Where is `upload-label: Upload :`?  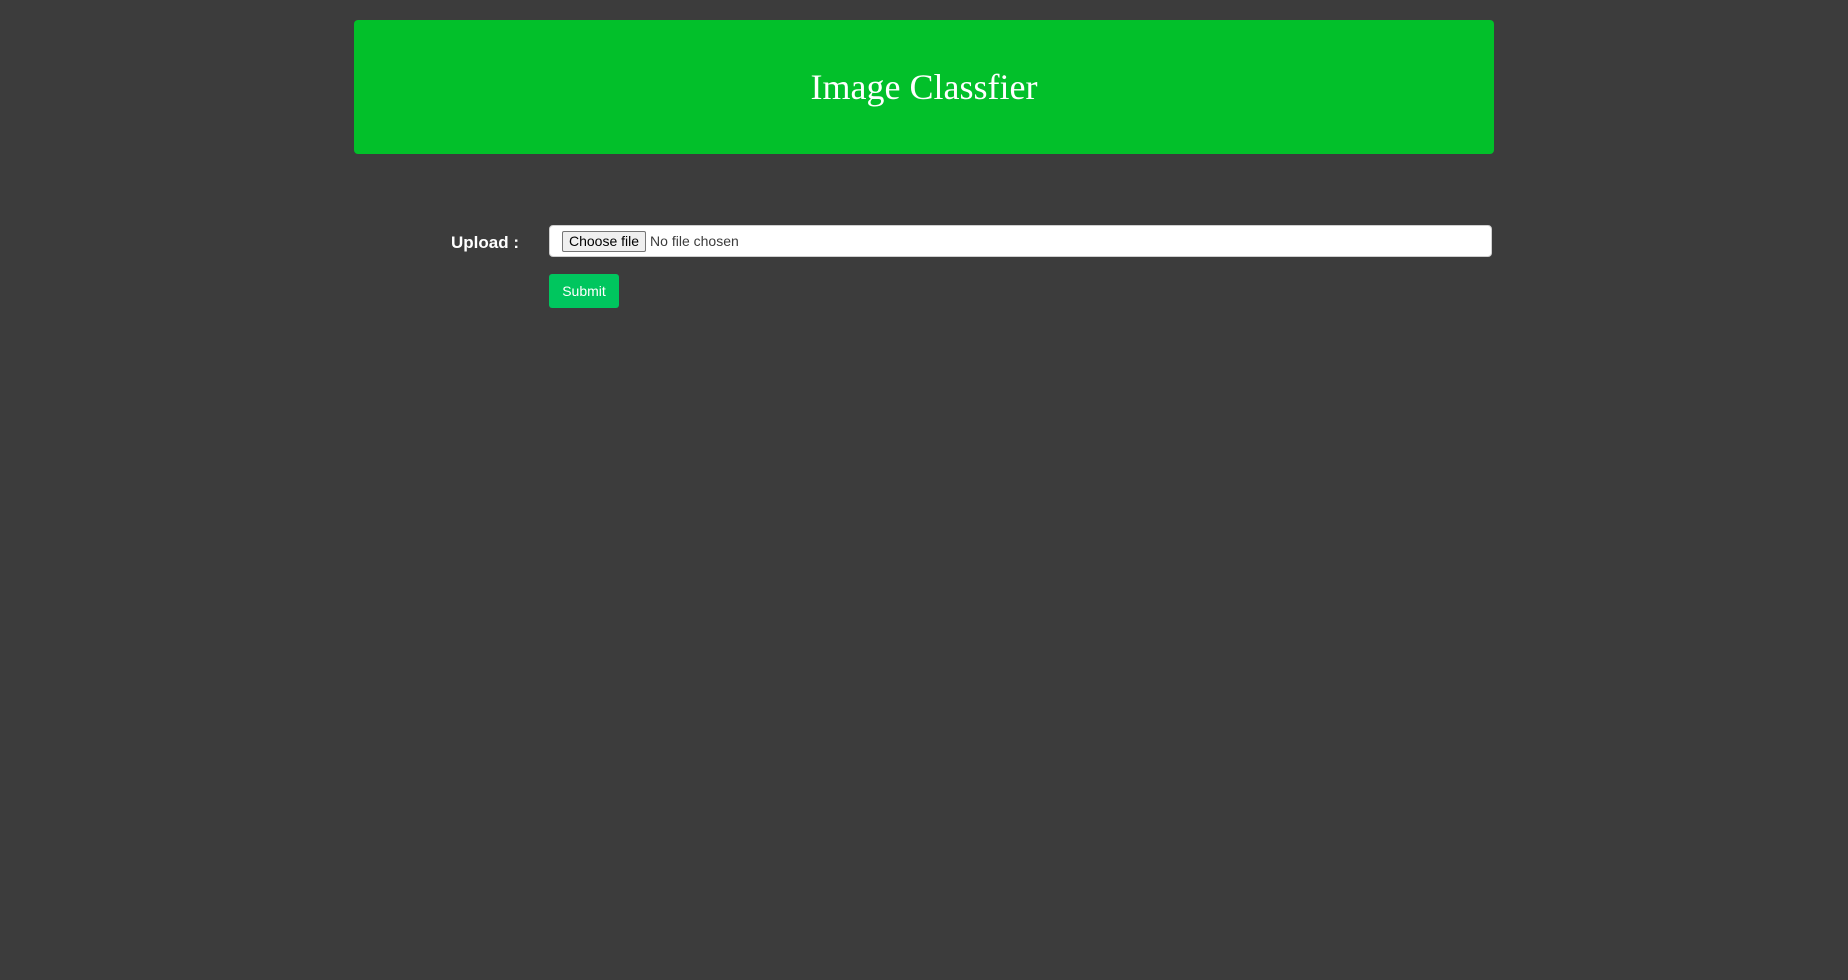
upload-label: Upload : is located at coordinates (485, 242).